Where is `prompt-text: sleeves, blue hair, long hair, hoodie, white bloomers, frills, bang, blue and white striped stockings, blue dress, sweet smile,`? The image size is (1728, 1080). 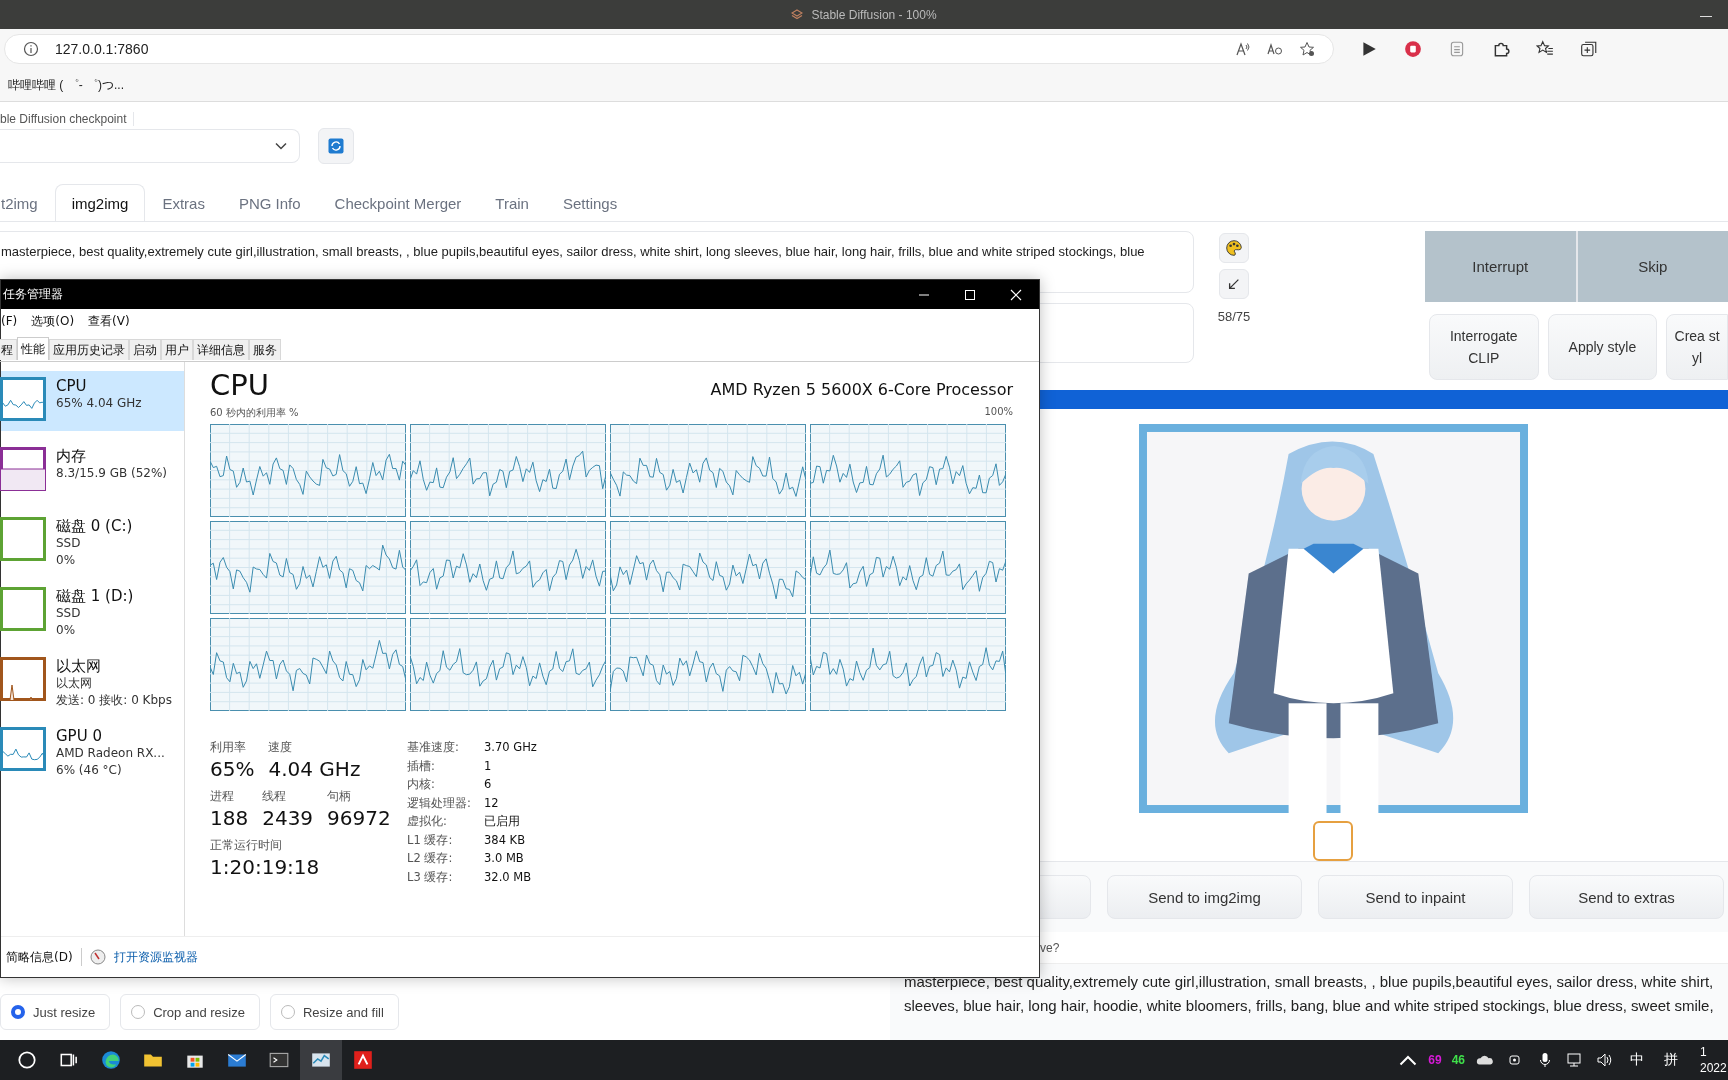
prompt-text: sleeves, blue hair, long hair, hoodie, white bloomers, frills, bang, blue and white striped stockings, blue dress, sweet smile, is located at coordinates (1309, 1006).